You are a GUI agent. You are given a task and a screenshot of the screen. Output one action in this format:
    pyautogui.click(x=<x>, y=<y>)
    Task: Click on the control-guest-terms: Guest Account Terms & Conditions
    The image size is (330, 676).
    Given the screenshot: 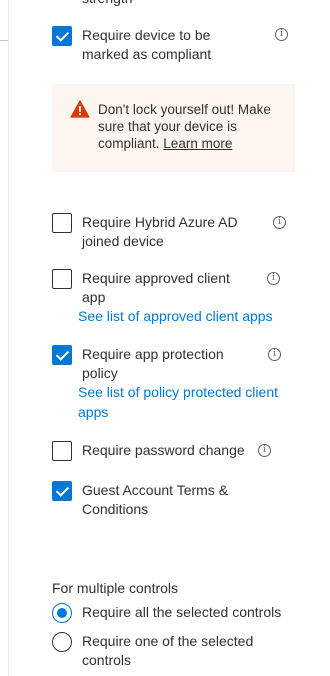 What is the action you would take?
    pyautogui.click(x=177, y=501)
    